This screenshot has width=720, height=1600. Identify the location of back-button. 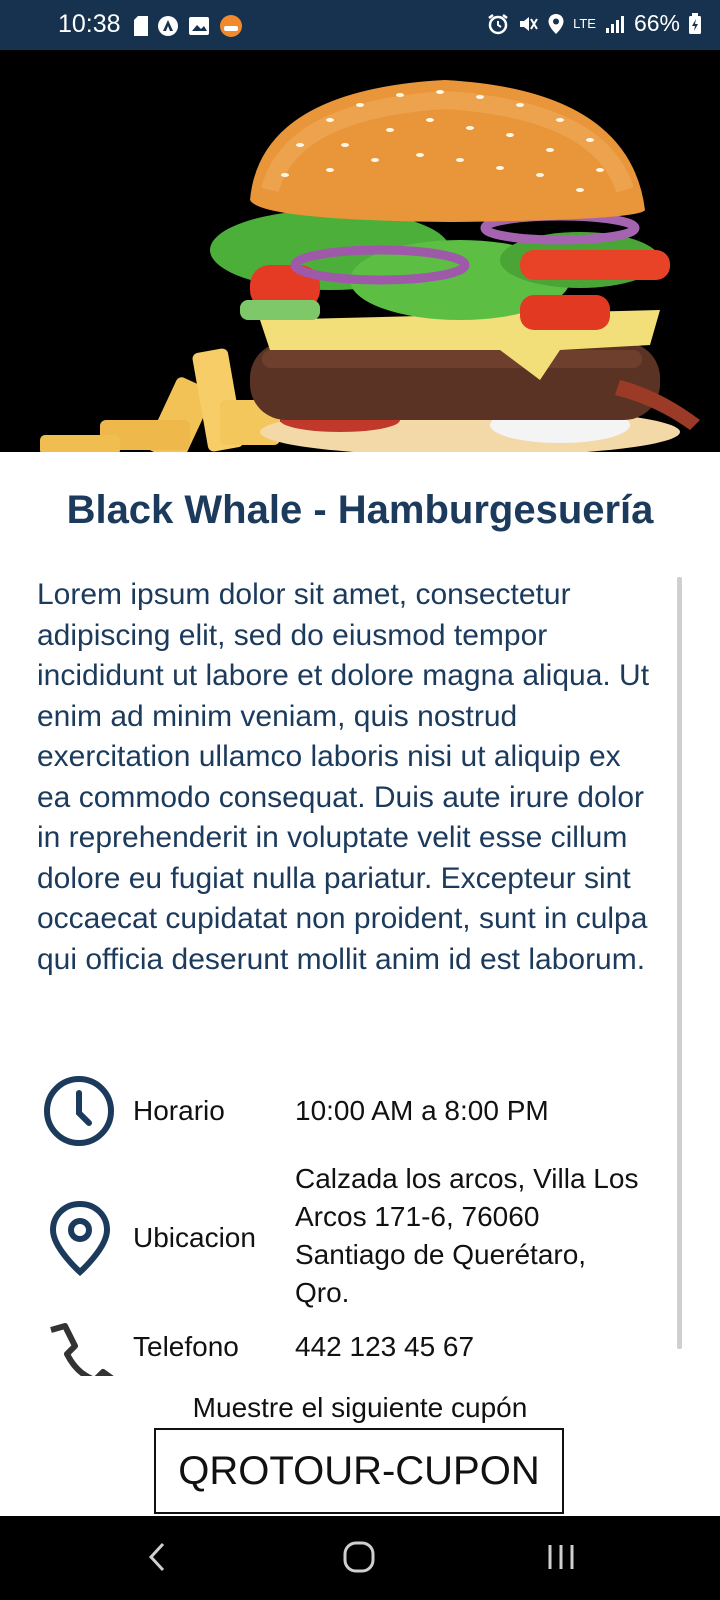
(157, 1557).